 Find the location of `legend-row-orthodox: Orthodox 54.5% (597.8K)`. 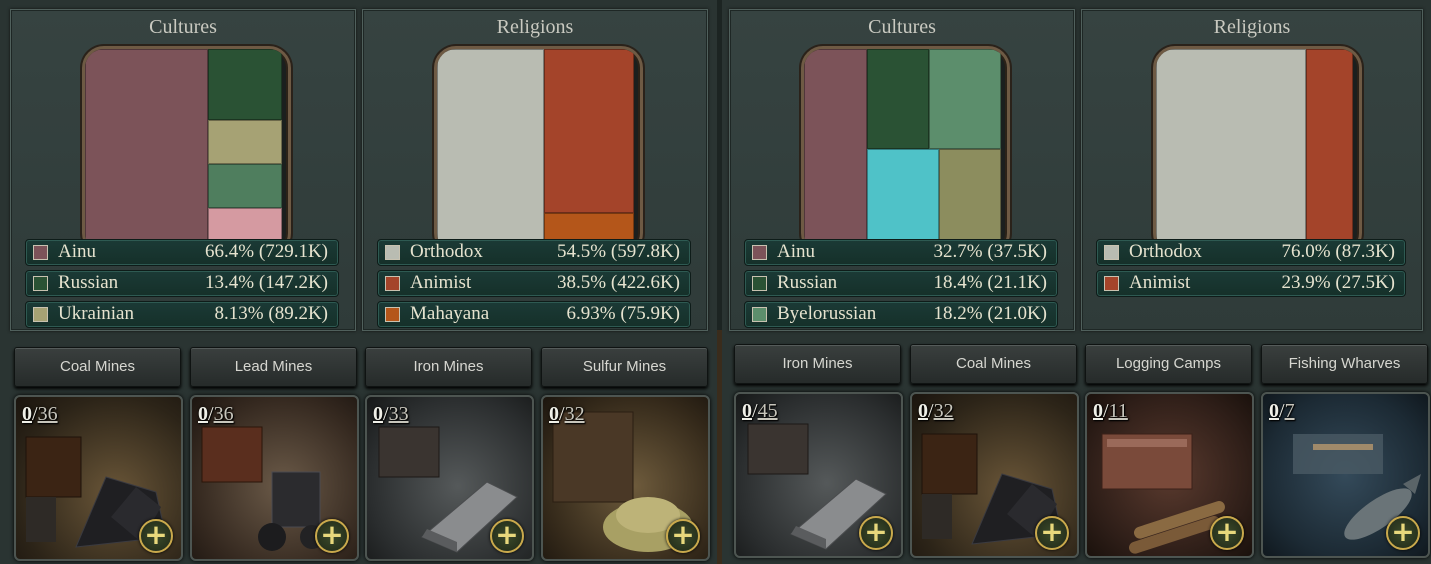

legend-row-orthodox: Orthodox 54.5% (597.8K) is located at coordinates (534, 252).